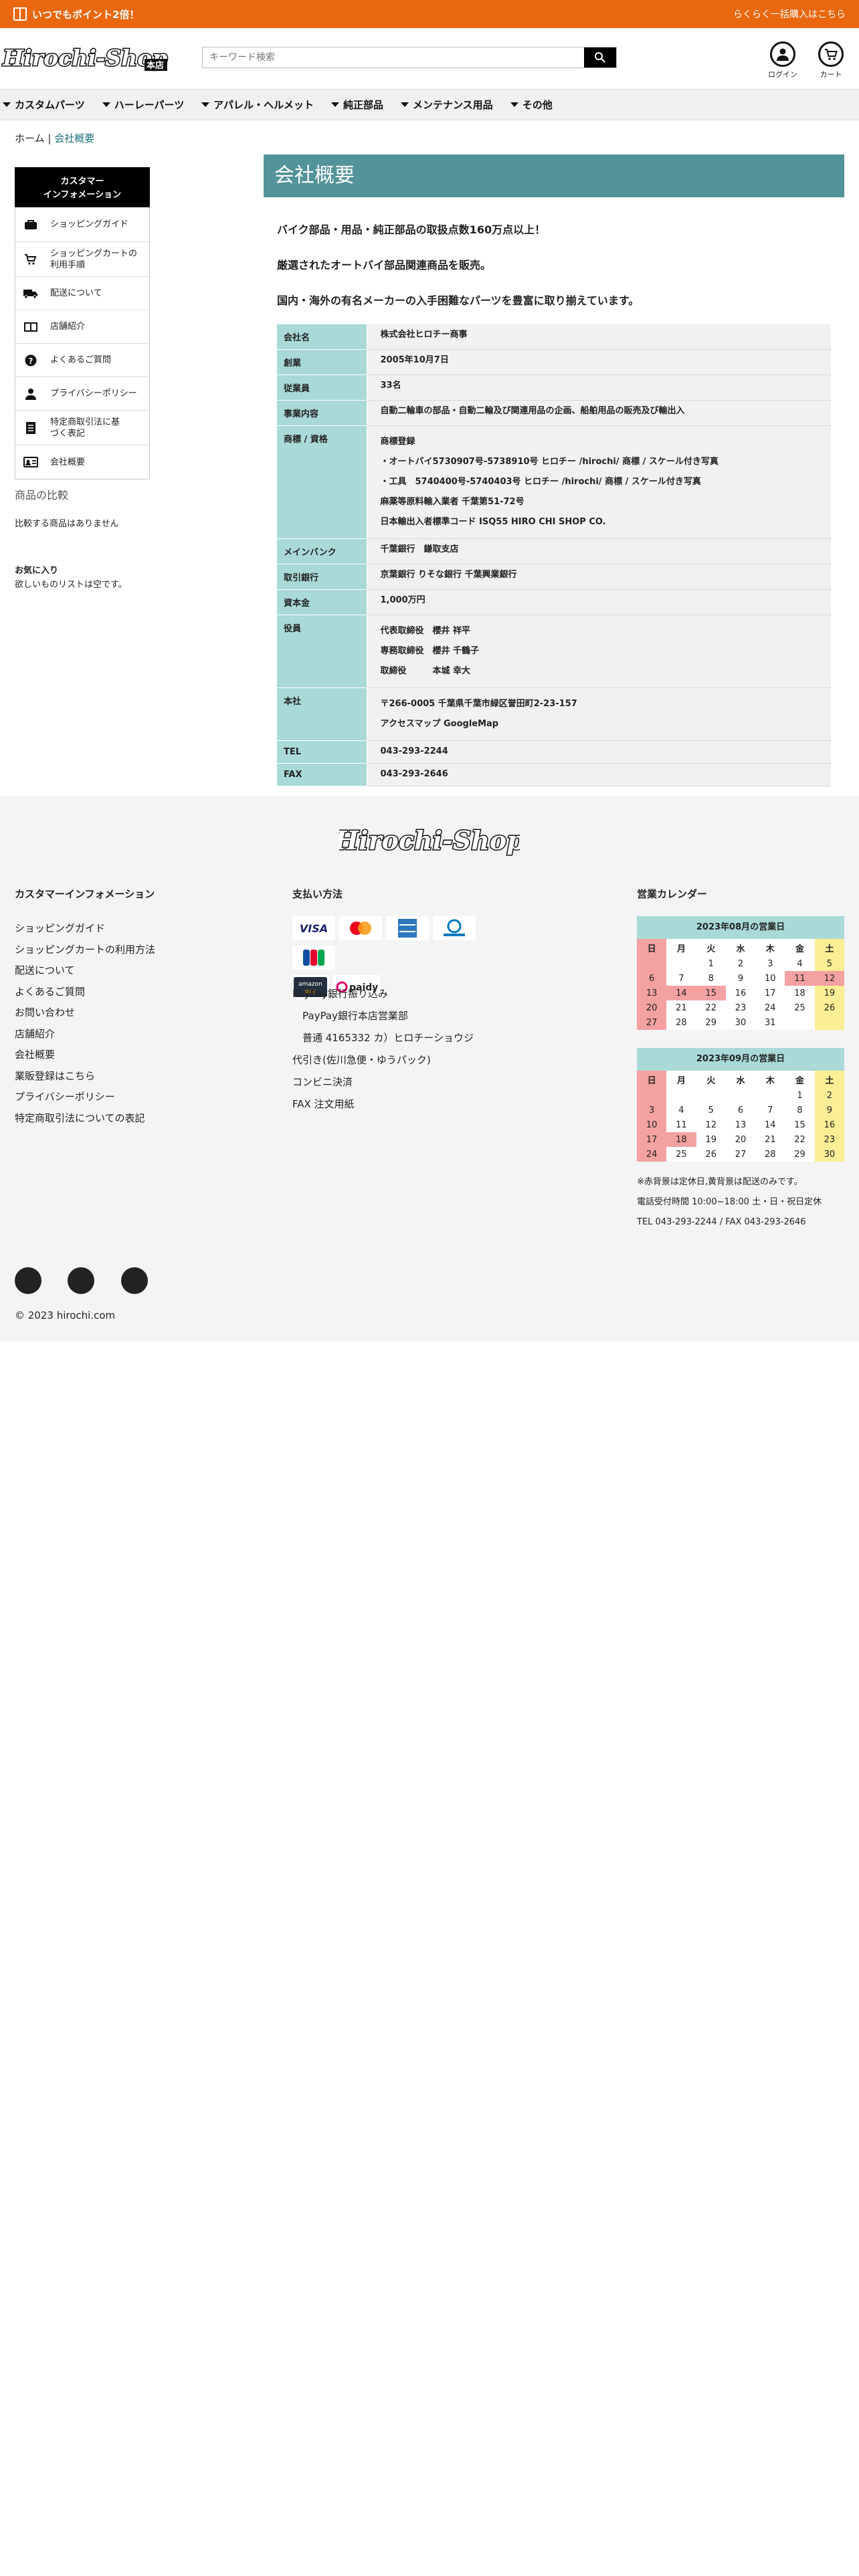 The image size is (859, 2576). I want to click on calendar-month-title: 2023年08月の営業日, so click(740, 927).